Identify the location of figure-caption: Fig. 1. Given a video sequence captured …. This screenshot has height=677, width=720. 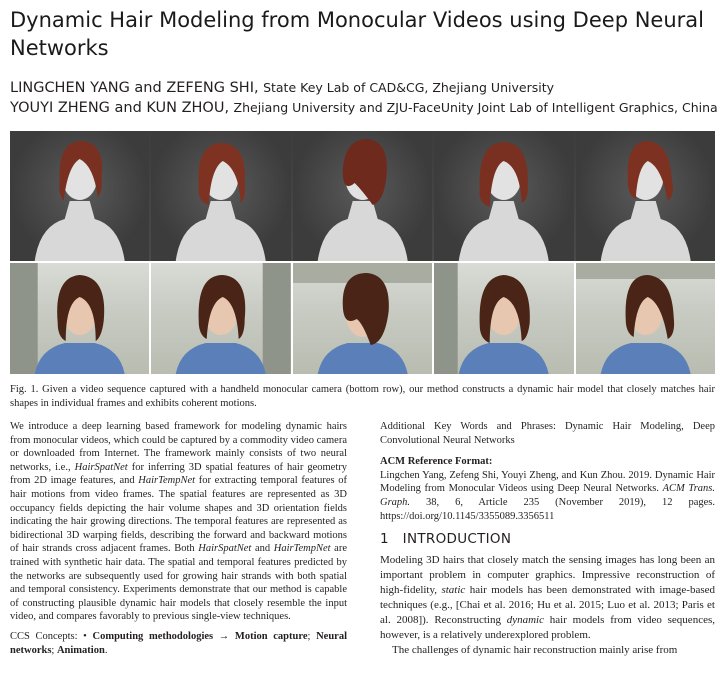
(362, 397).